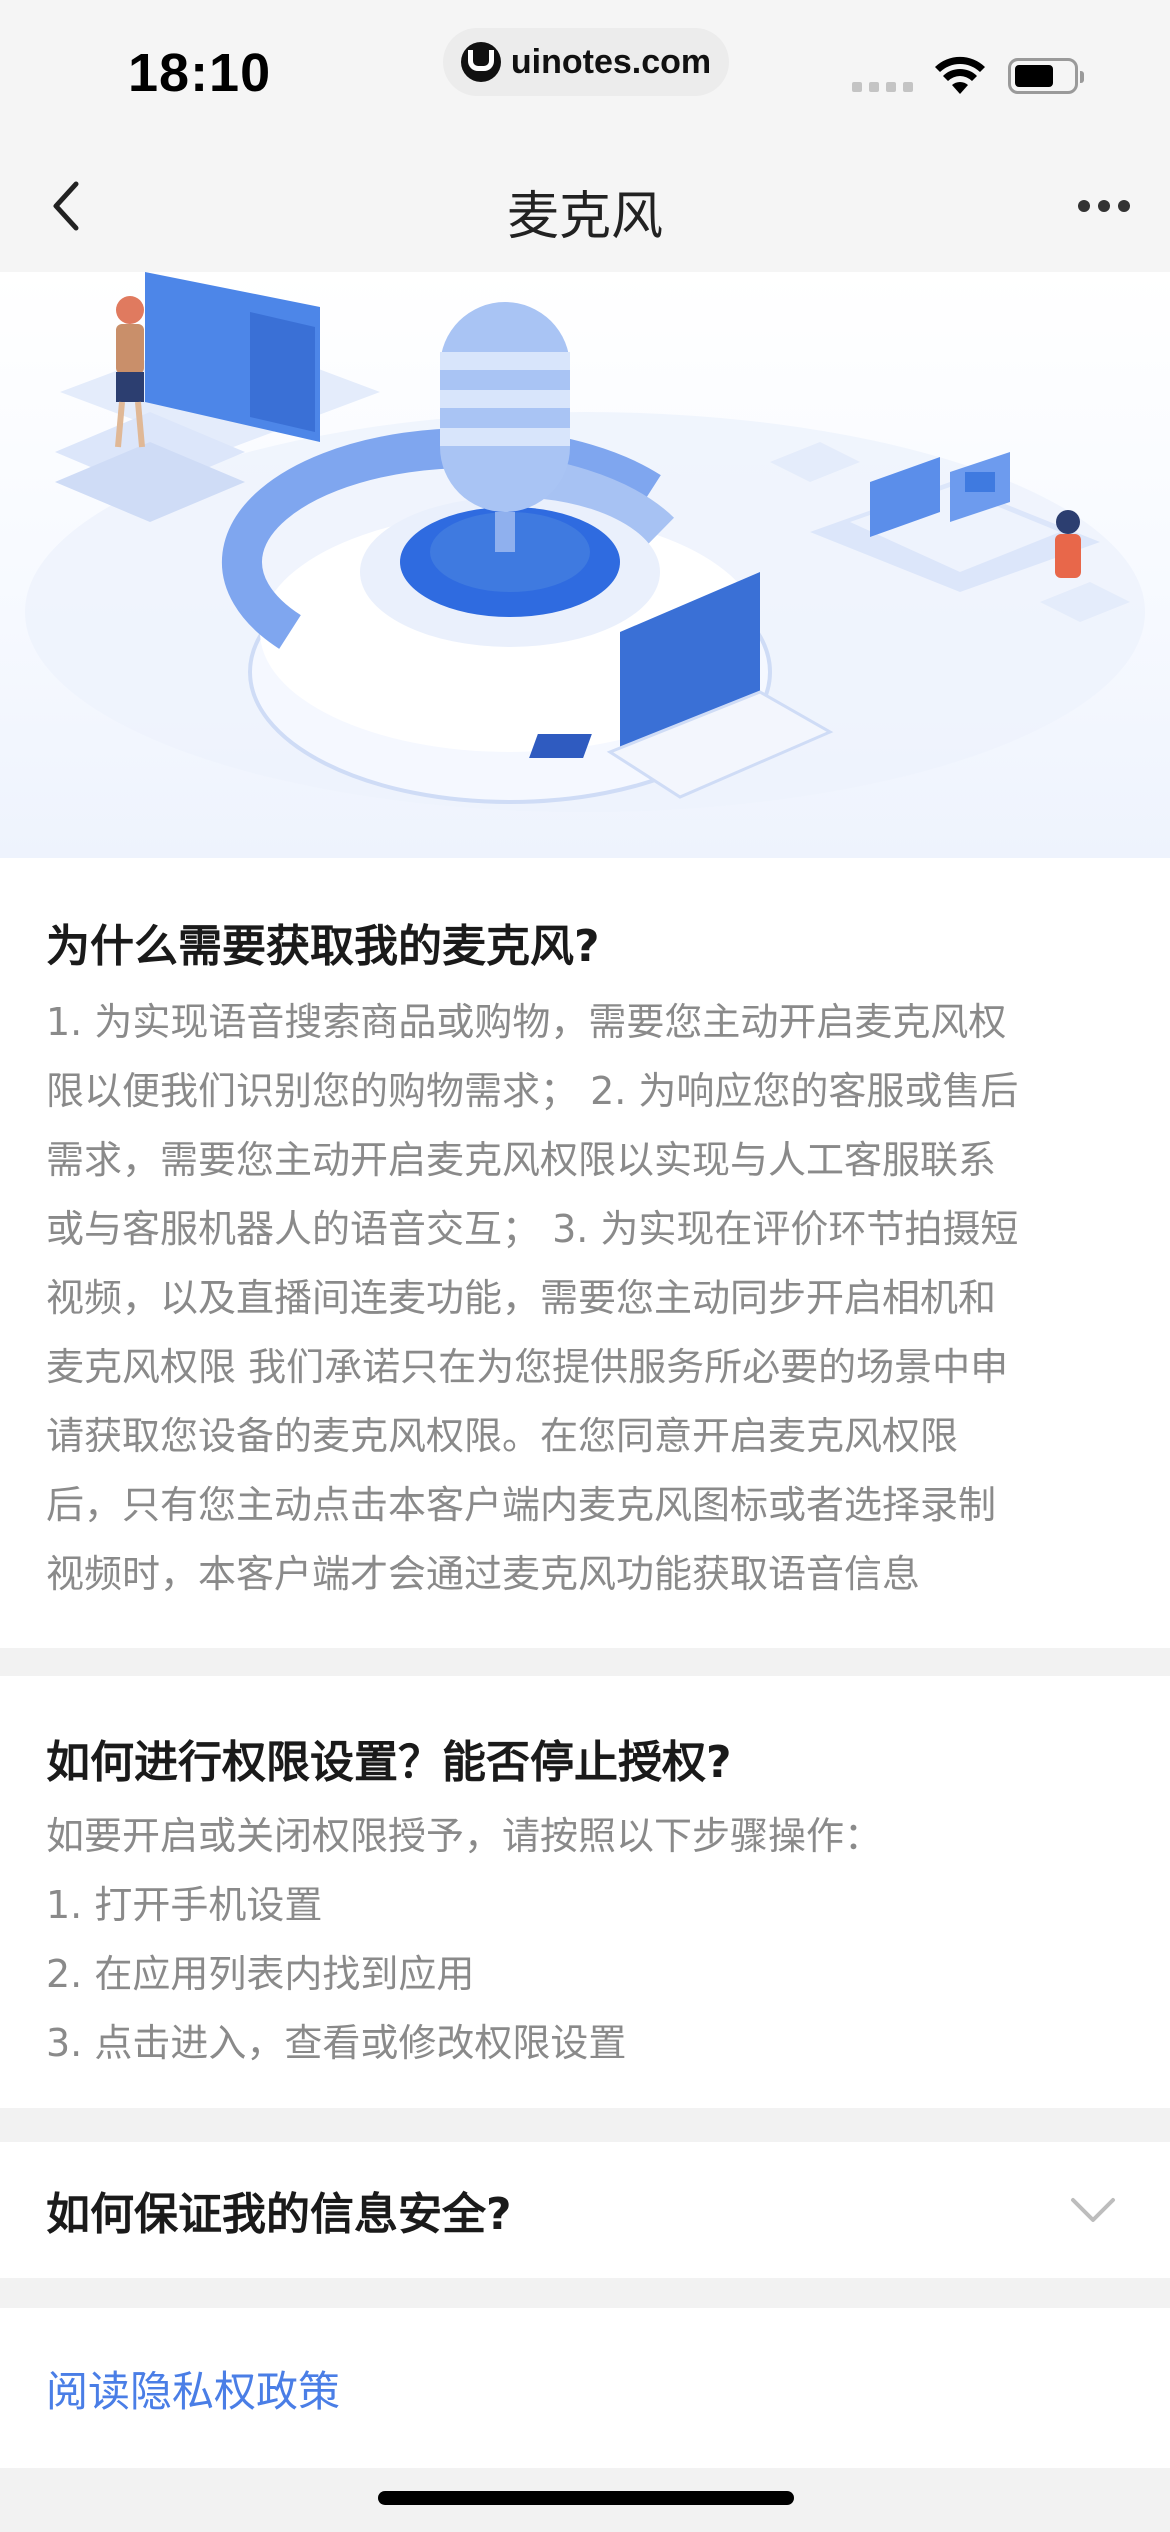 The height and width of the screenshot is (2532, 1170). Describe the element at coordinates (1084, 206) in the screenshot. I see `more-dots-icon` at that location.